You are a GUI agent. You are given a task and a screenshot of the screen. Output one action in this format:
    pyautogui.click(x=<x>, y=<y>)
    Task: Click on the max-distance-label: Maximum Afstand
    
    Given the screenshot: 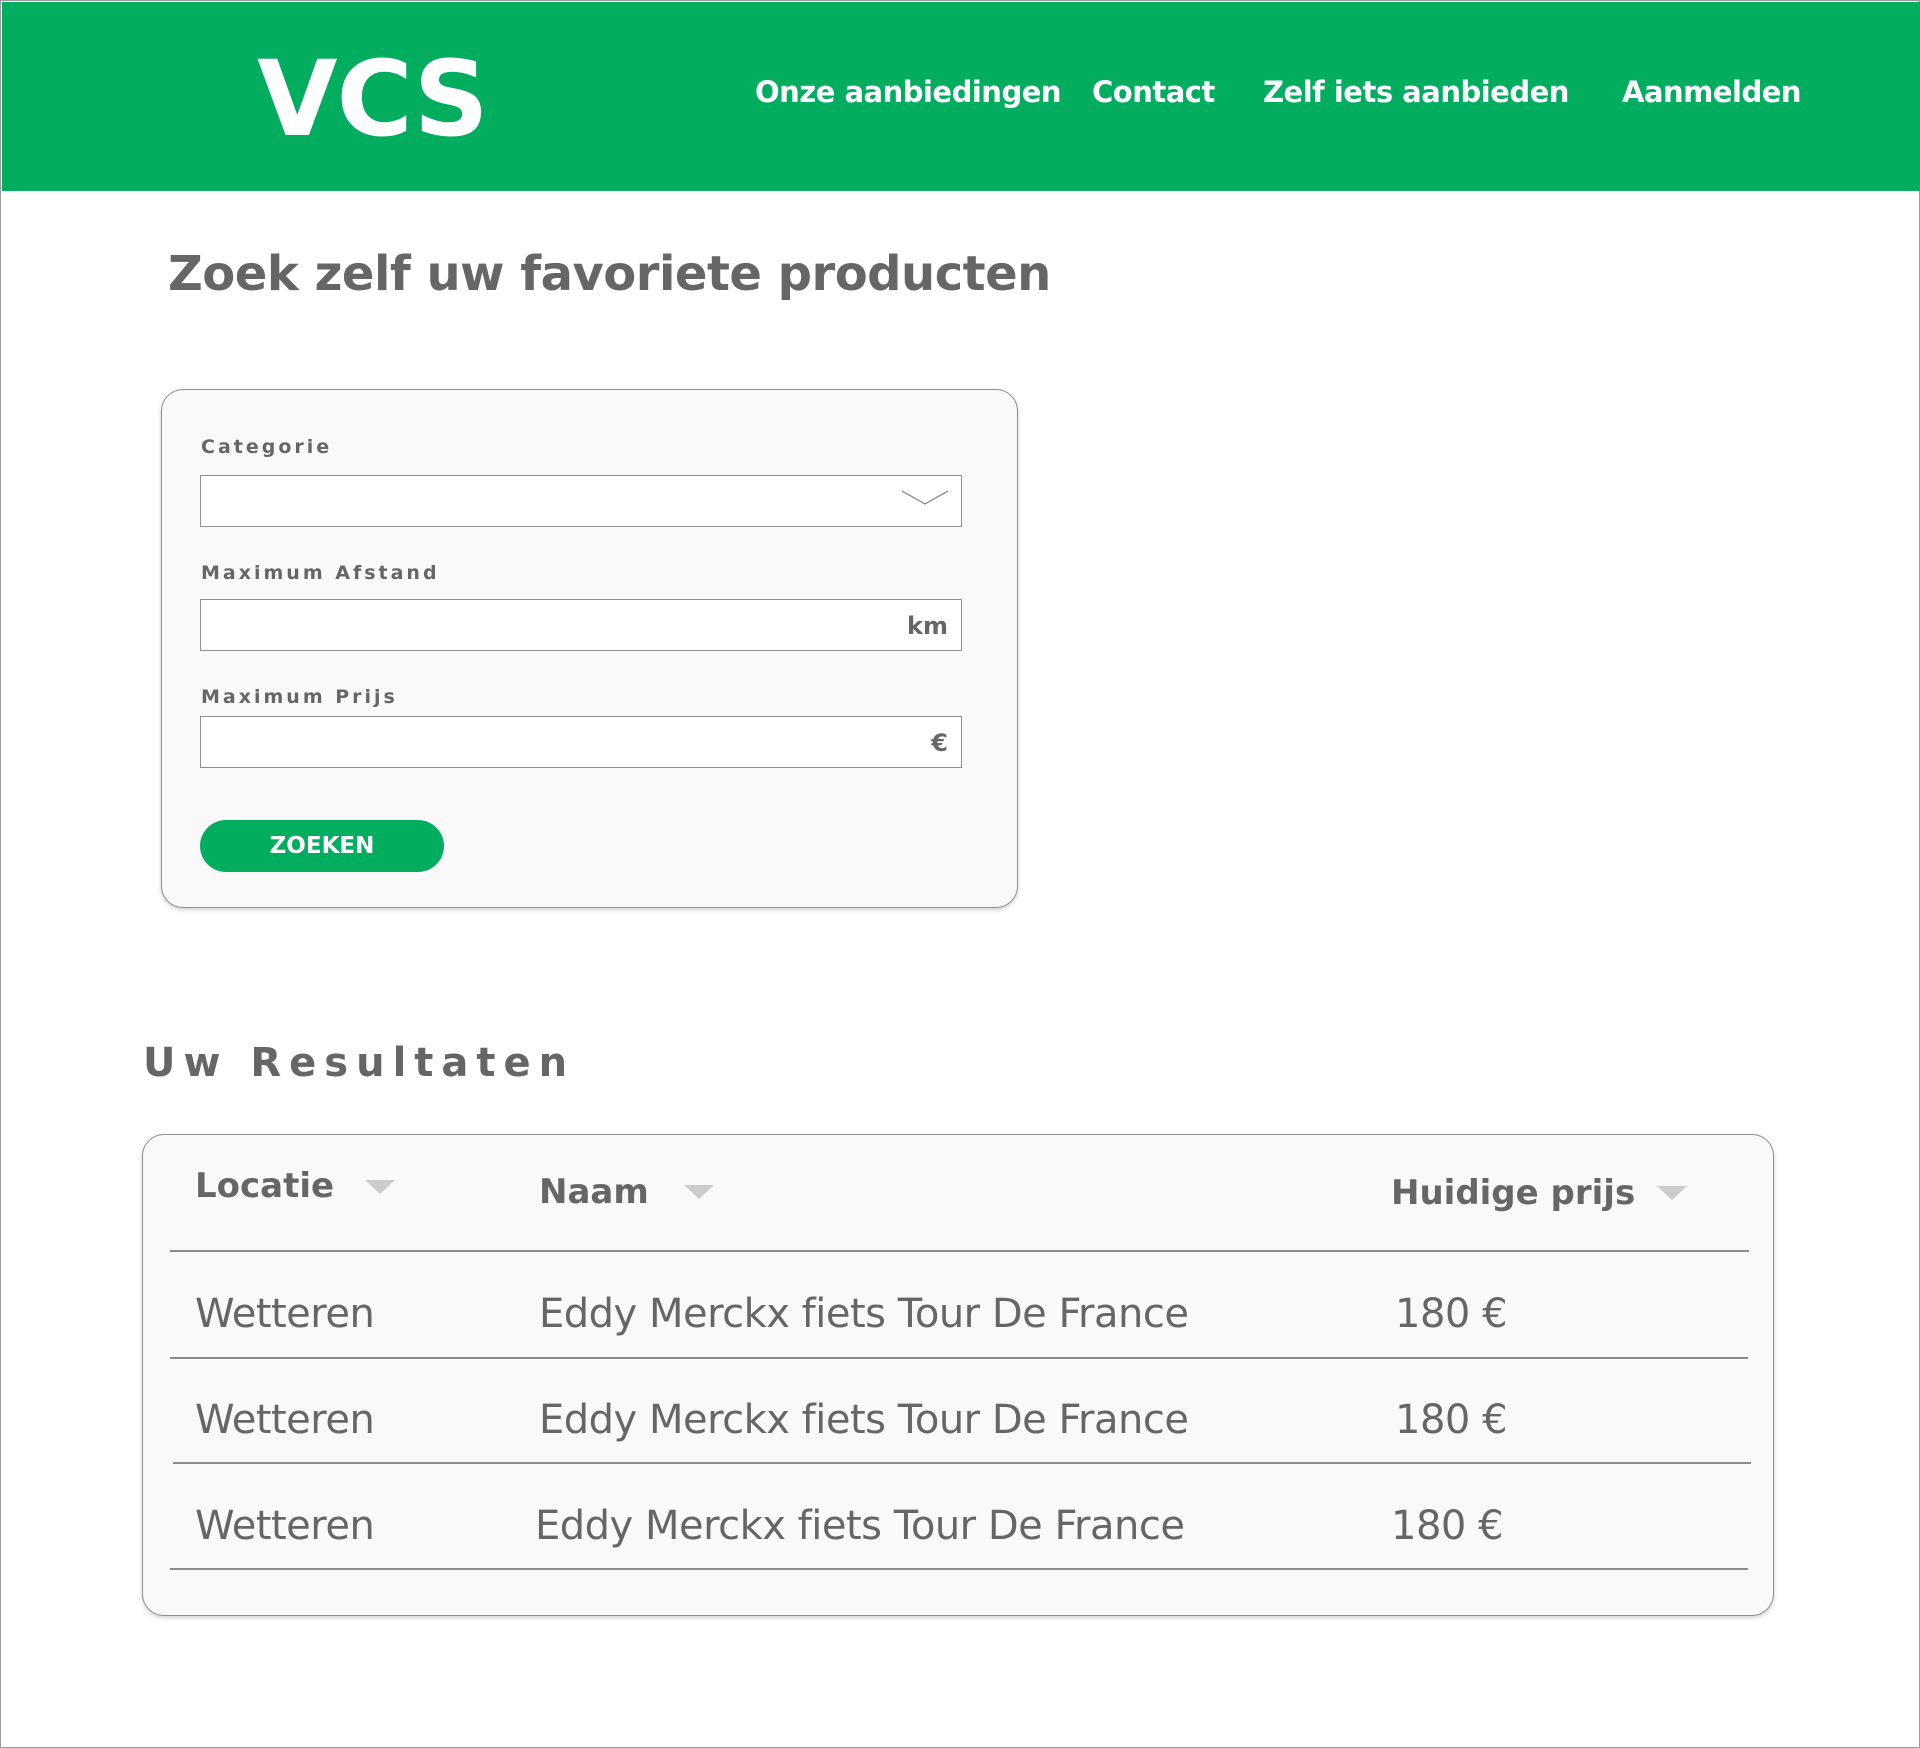 What is the action you would take?
    pyautogui.click(x=320, y=573)
    